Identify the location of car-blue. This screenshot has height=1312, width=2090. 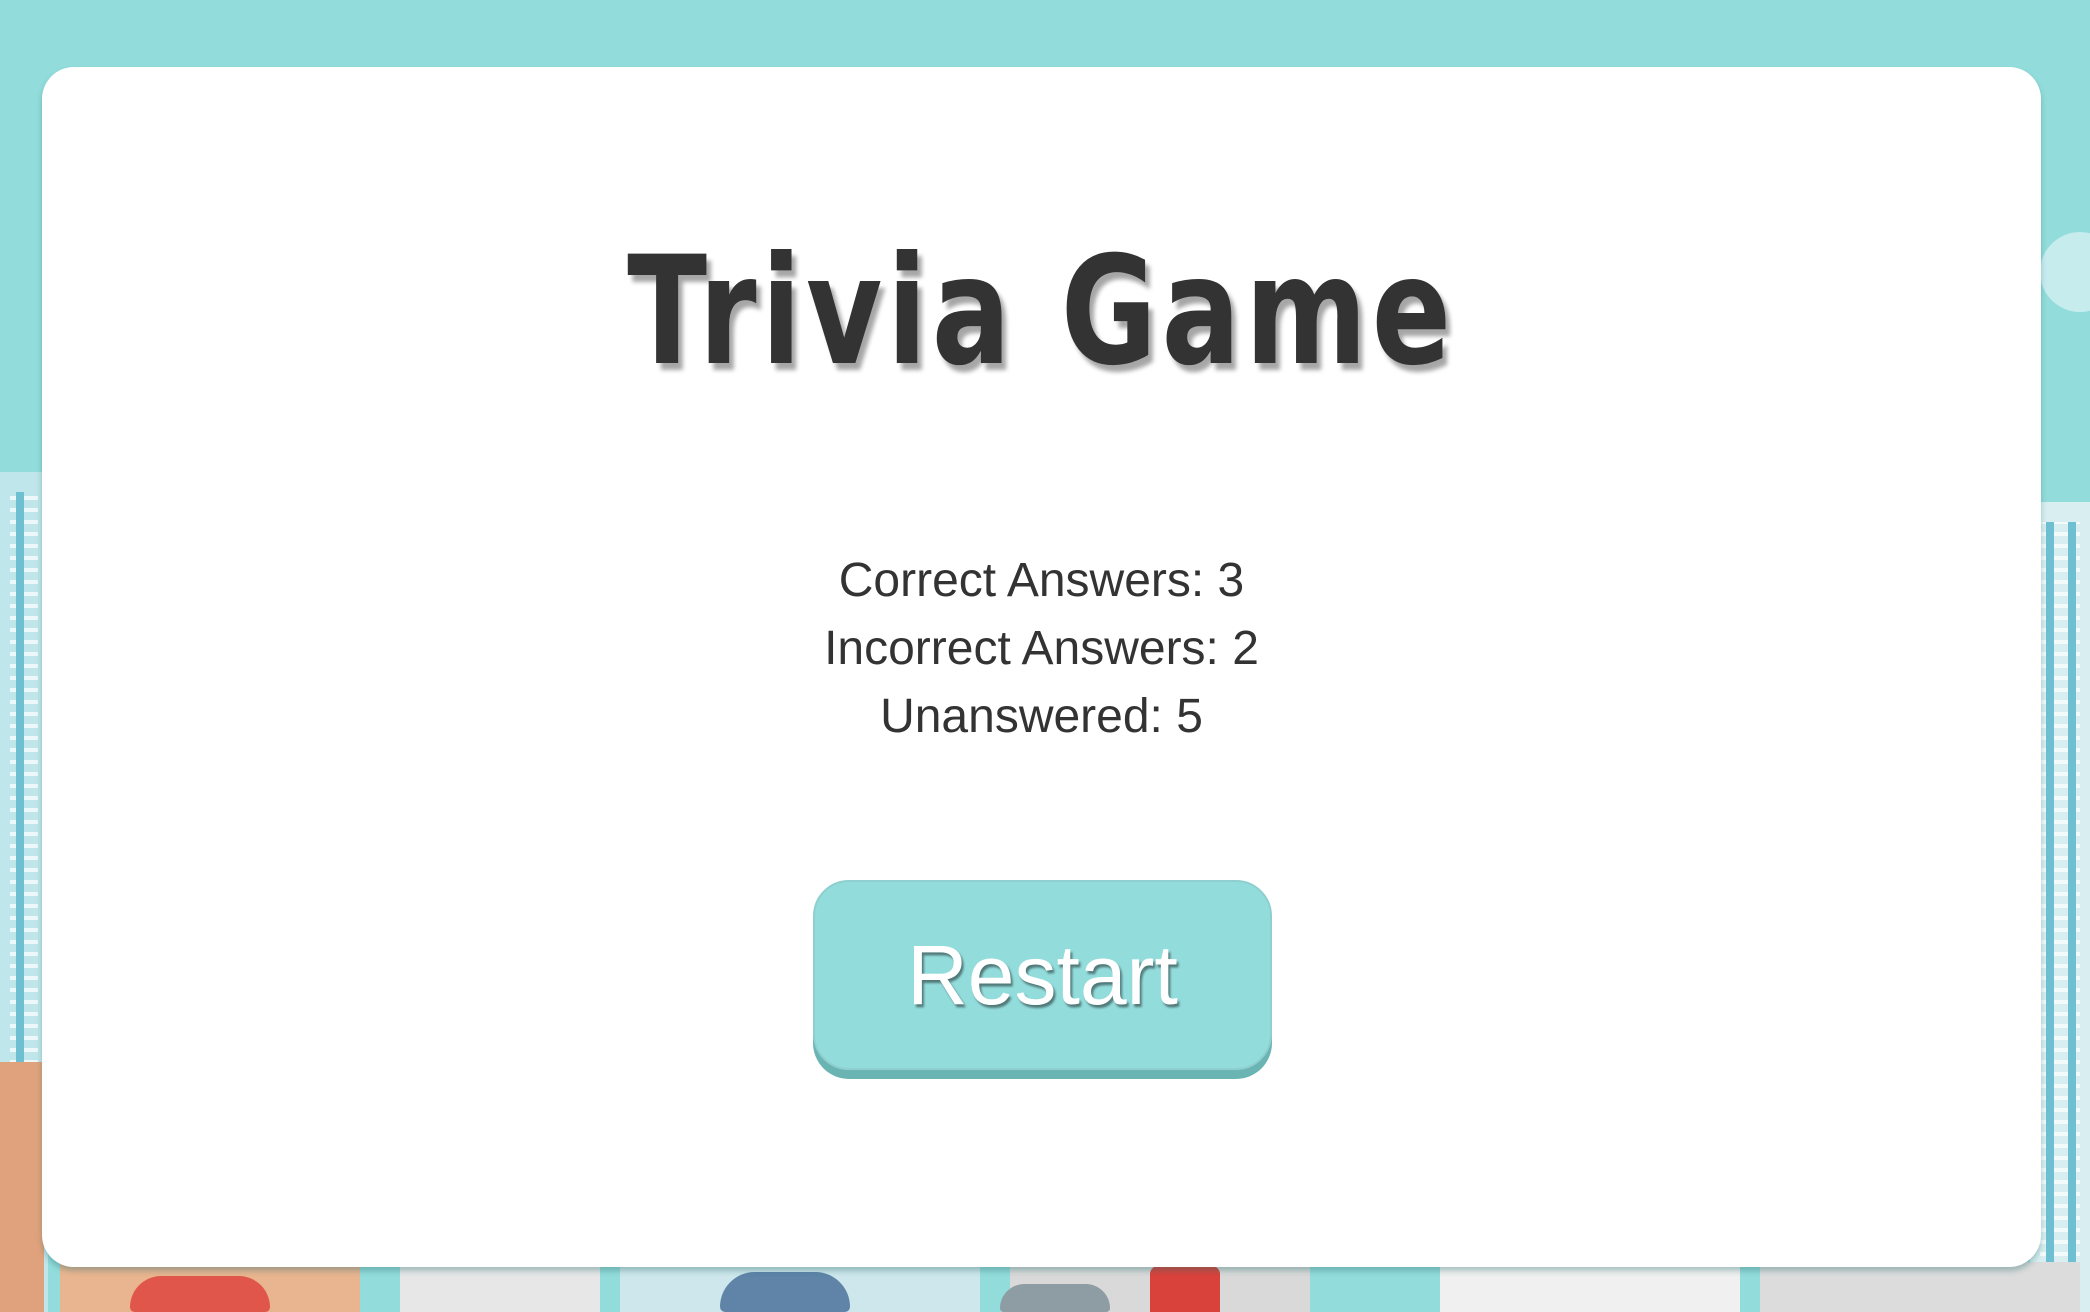
(785, 1292).